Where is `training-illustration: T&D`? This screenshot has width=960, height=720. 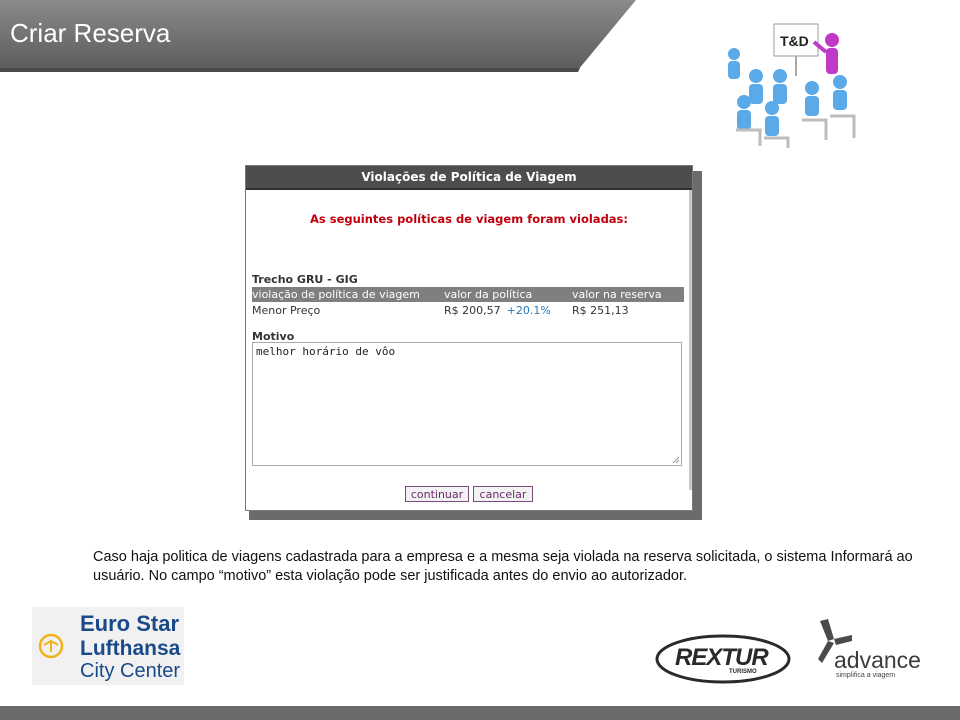
training-illustration: T&D is located at coordinates (792, 85).